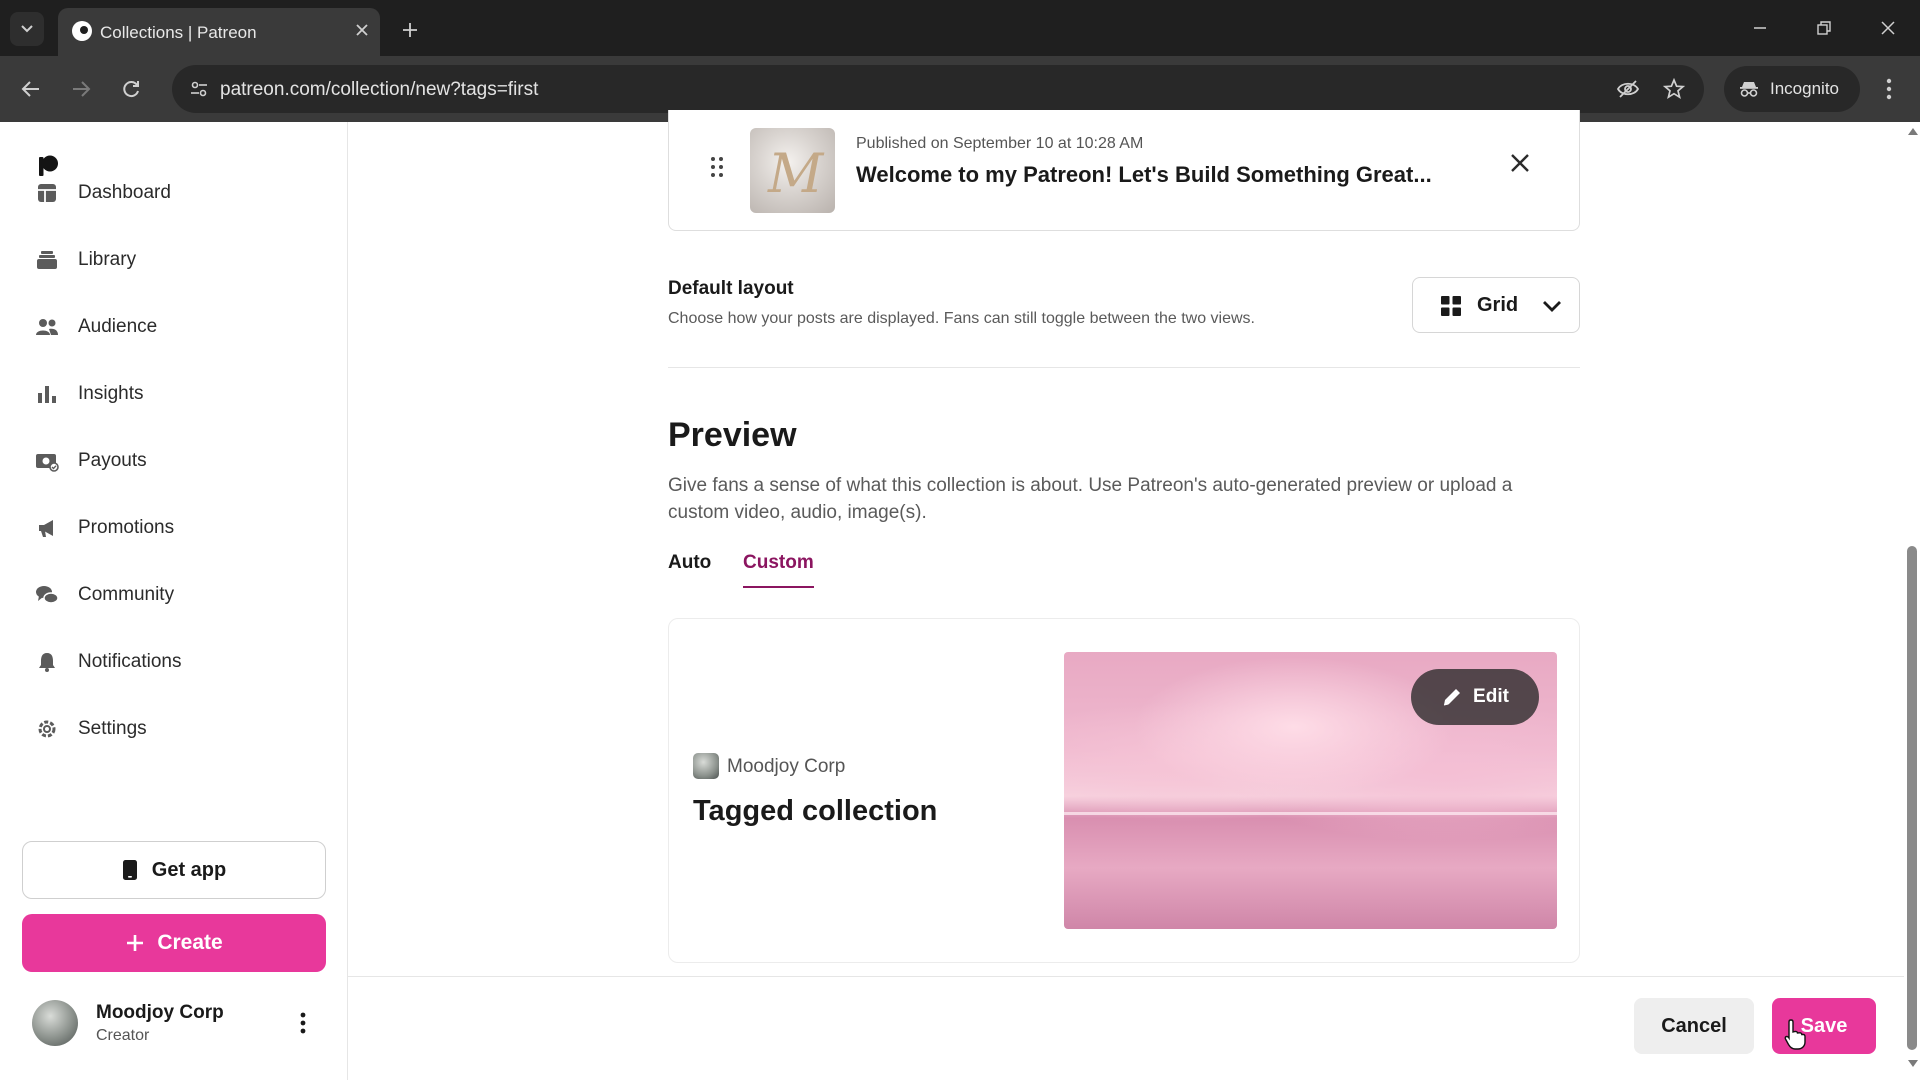  Describe the element at coordinates (123, 1035) in the screenshot. I see `profile-role: Creator` at that location.